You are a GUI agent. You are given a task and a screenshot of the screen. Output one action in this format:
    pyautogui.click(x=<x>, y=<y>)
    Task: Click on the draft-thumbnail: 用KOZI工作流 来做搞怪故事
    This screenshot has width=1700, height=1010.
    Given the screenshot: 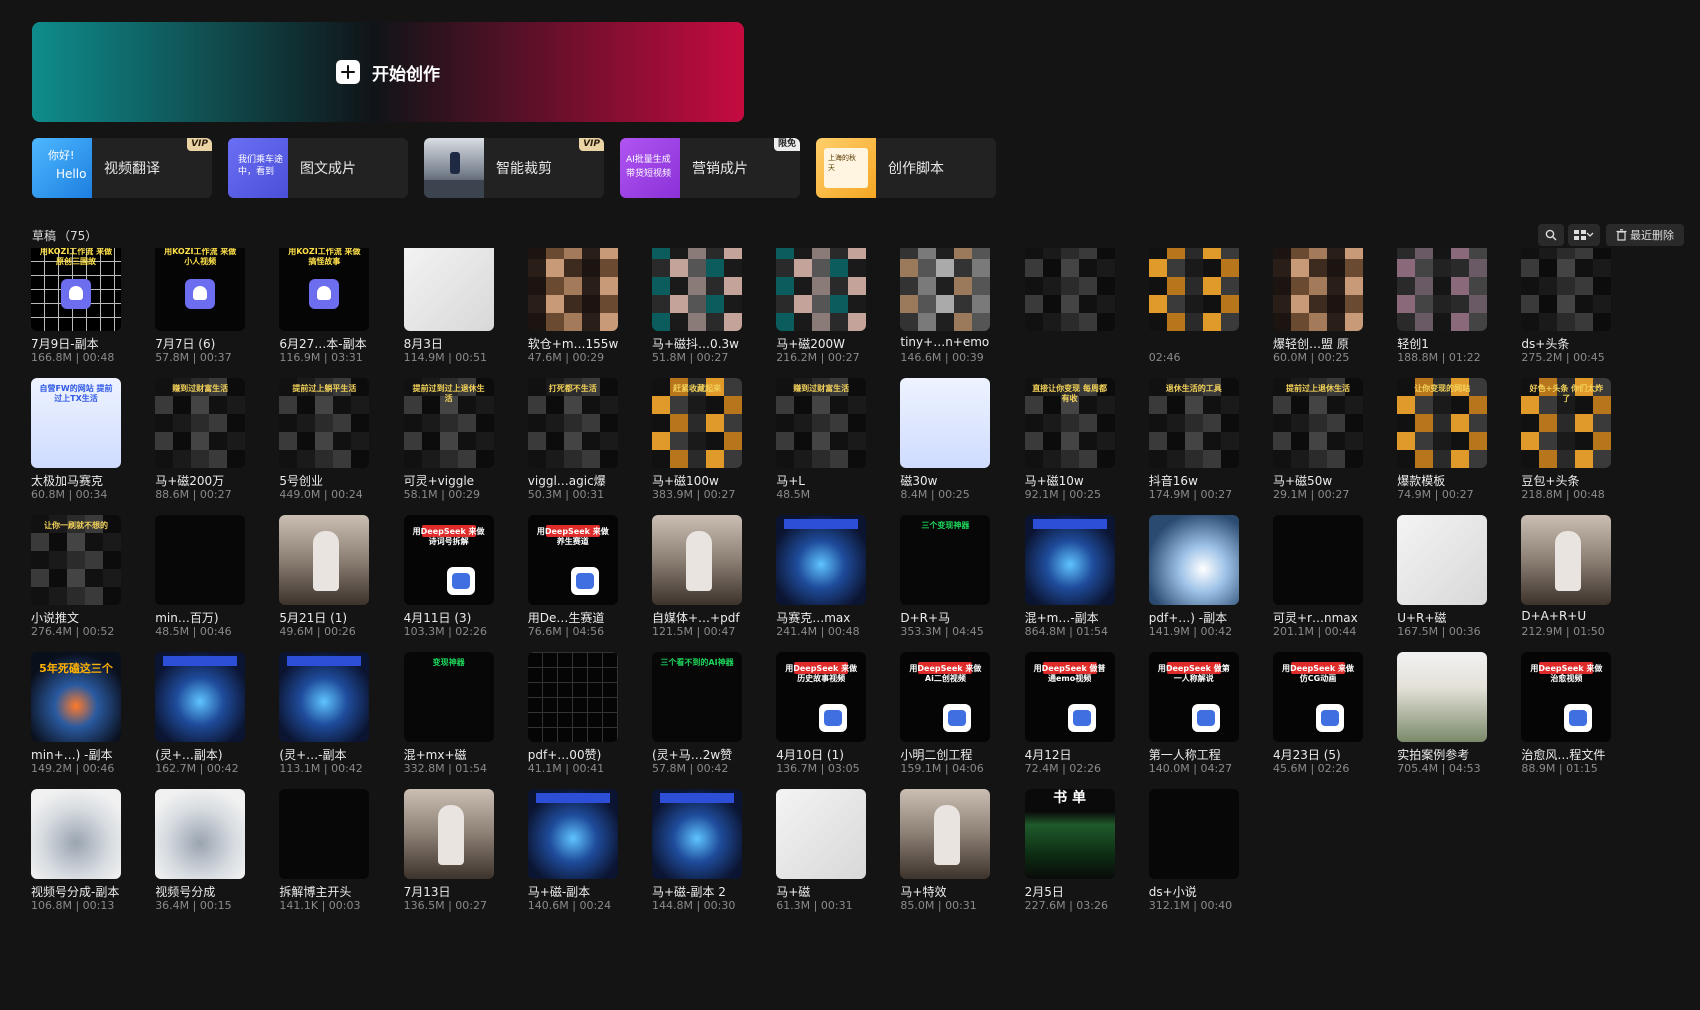 What is the action you would take?
    pyautogui.click(x=324, y=289)
    